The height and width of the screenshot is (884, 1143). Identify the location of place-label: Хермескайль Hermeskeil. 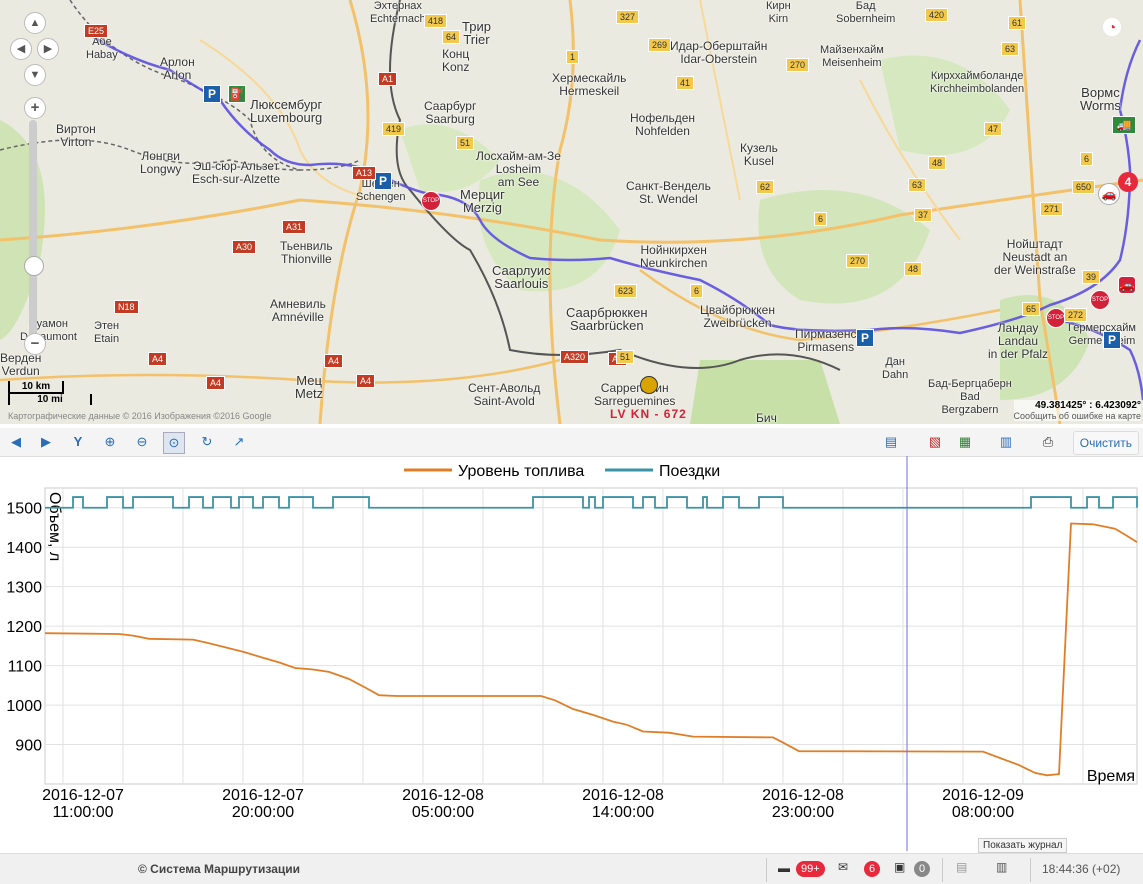
(589, 84).